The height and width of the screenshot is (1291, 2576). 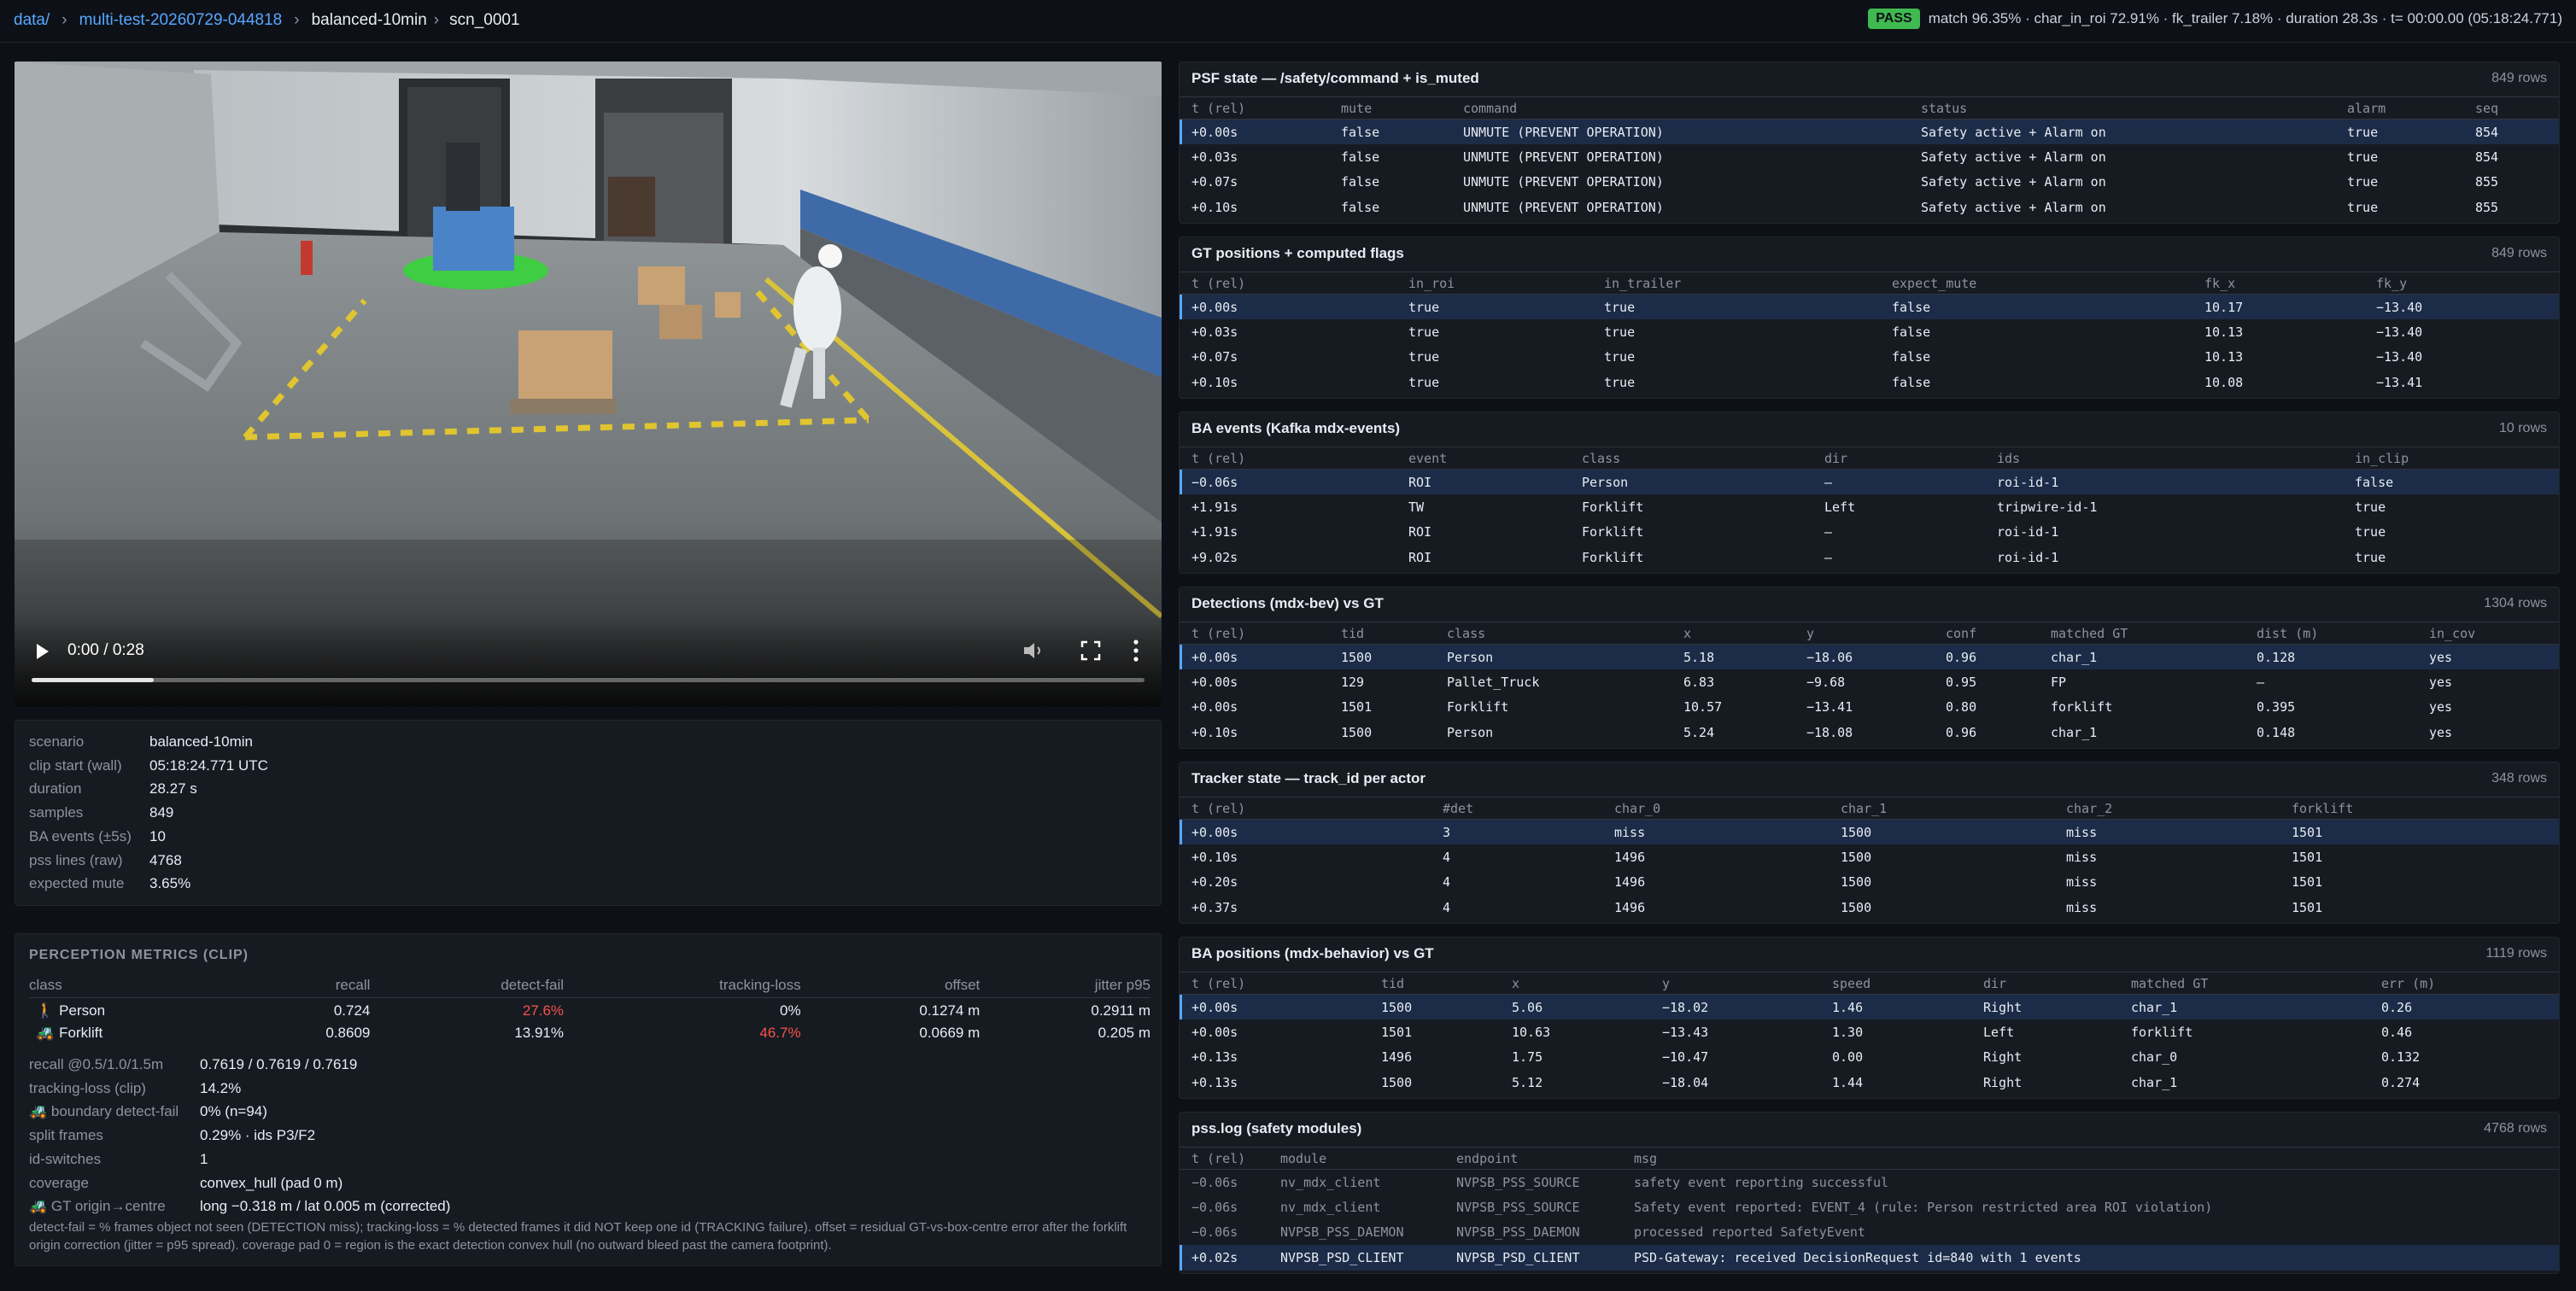 I want to click on table-row: +1.91s TW Forklift Left tripwire-id-1 true, so click(x=1869, y=507).